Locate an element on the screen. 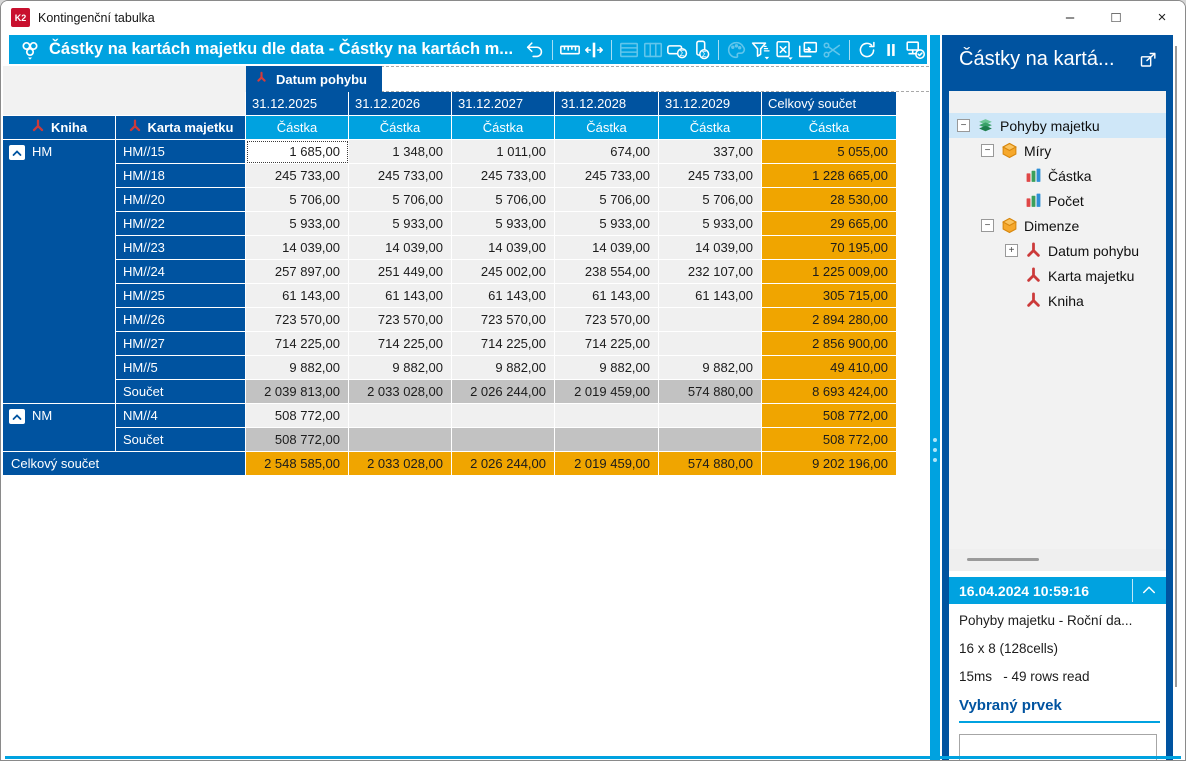 The image size is (1186, 761). maximize-button: □ is located at coordinates (1116, 17).